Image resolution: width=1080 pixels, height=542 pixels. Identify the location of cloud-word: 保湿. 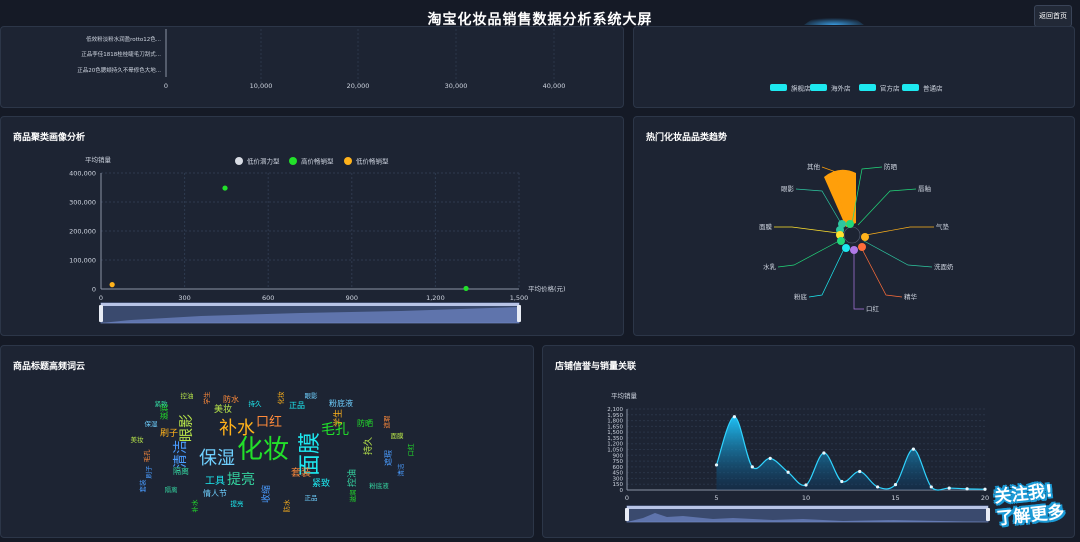
(217, 458).